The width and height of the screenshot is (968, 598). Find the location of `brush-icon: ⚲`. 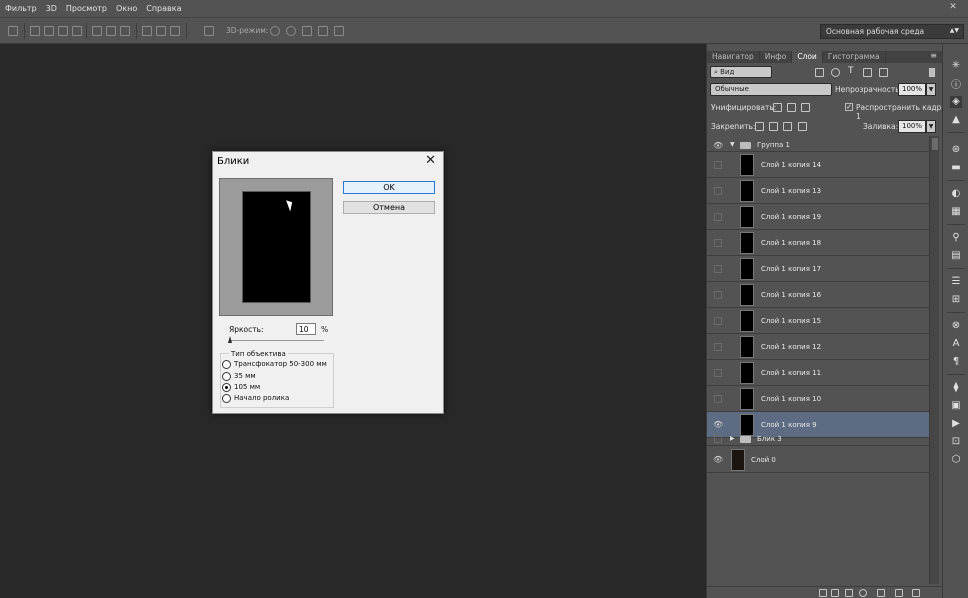

brush-icon: ⚲ is located at coordinates (956, 238).